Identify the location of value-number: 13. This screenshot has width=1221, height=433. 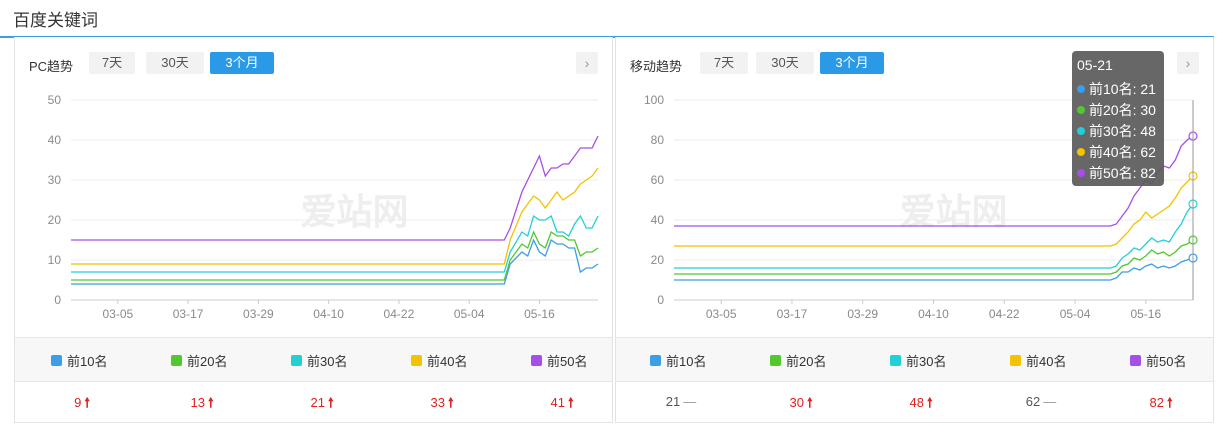
(197, 402).